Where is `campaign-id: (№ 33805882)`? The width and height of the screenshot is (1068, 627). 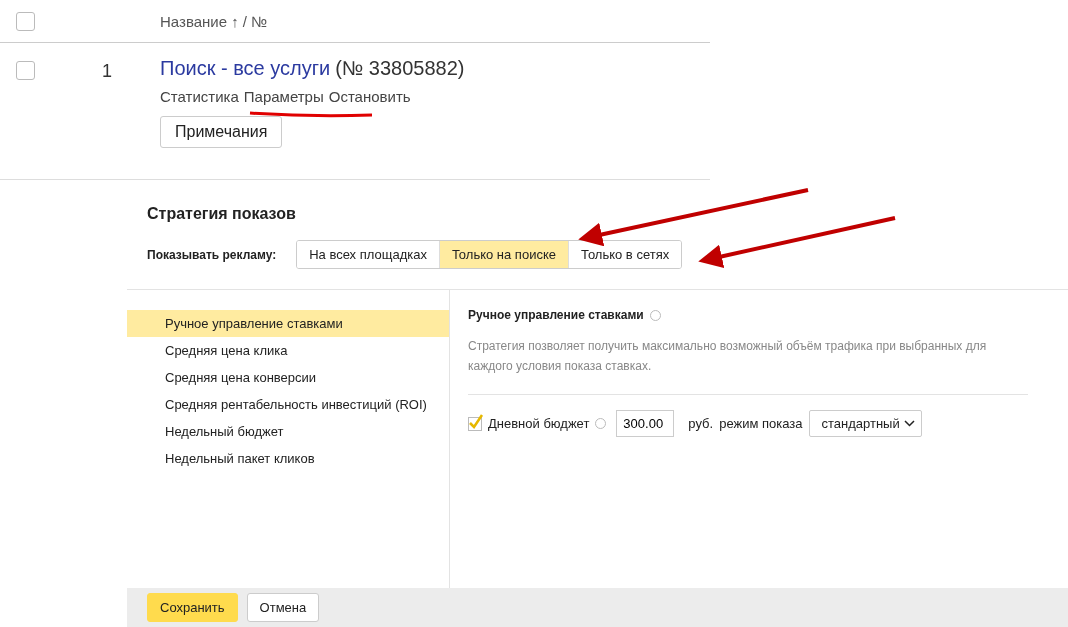
campaign-id: (№ 33805882) is located at coordinates (400, 68).